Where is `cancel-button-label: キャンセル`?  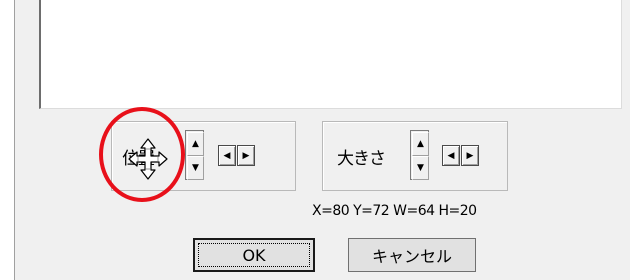
cancel-button-label: キャンセル is located at coordinates (411, 256).